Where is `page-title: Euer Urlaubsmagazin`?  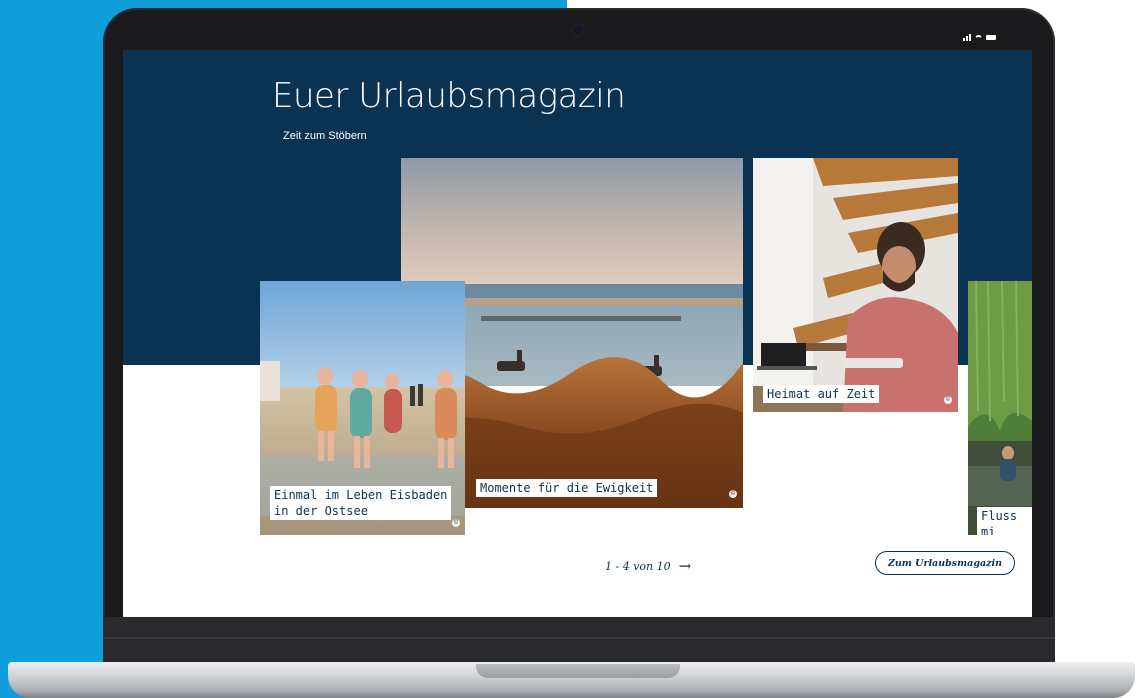 page-title: Euer Urlaubsmagazin is located at coordinates (449, 96).